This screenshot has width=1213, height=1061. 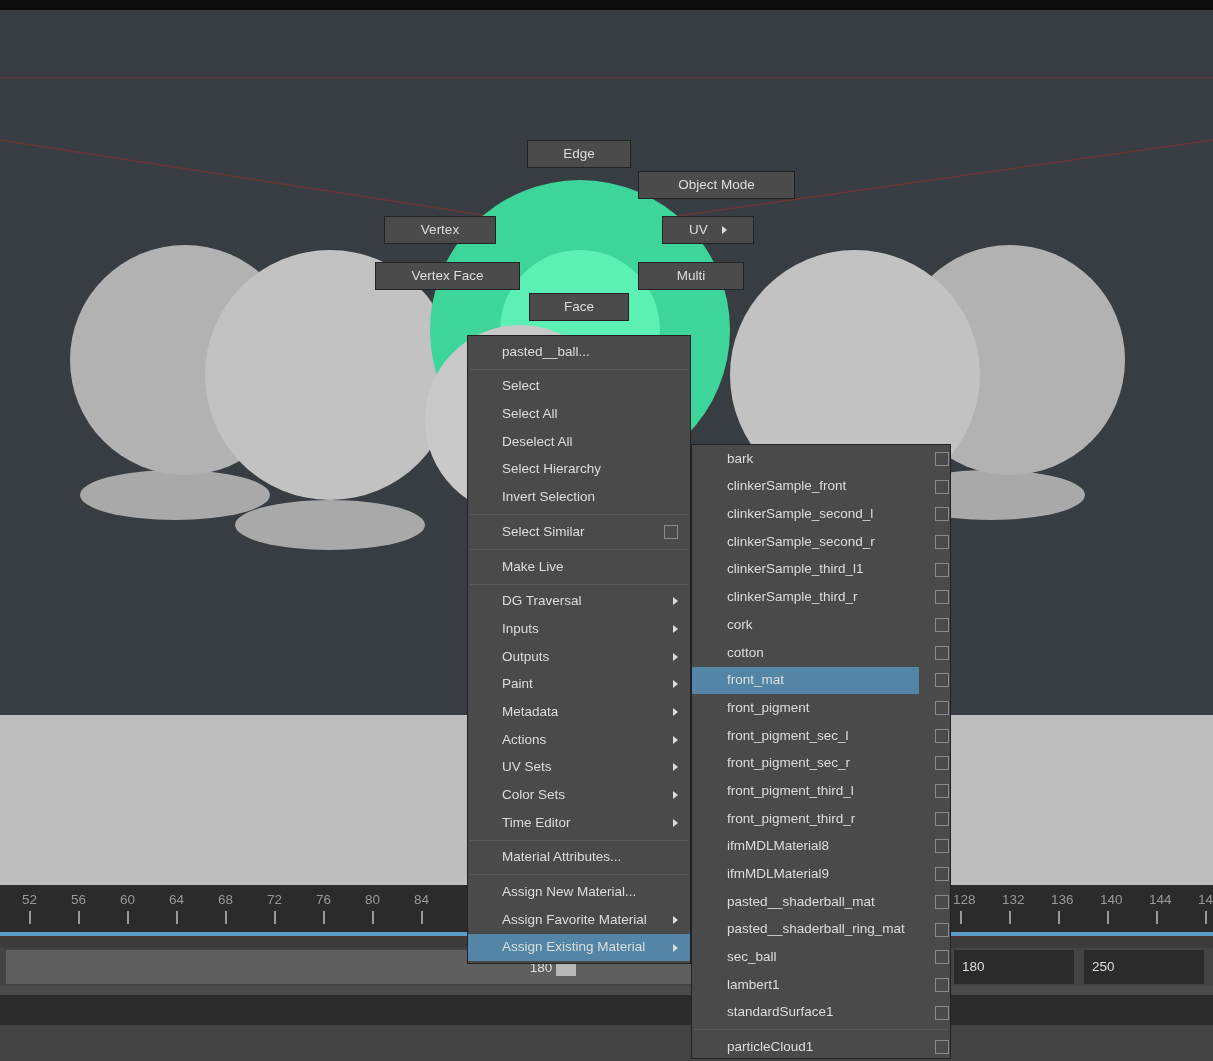 What do you see at coordinates (579, 414) in the screenshot?
I see `menu-item: Select All` at bounding box center [579, 414].